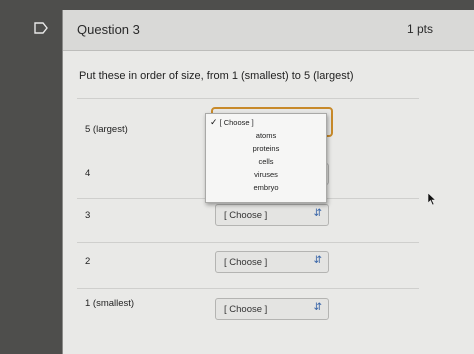  What do you see at coordinates (108, 29) in the screenshot?
I see `question-title: Question 3` at bounding box center [108, 29].